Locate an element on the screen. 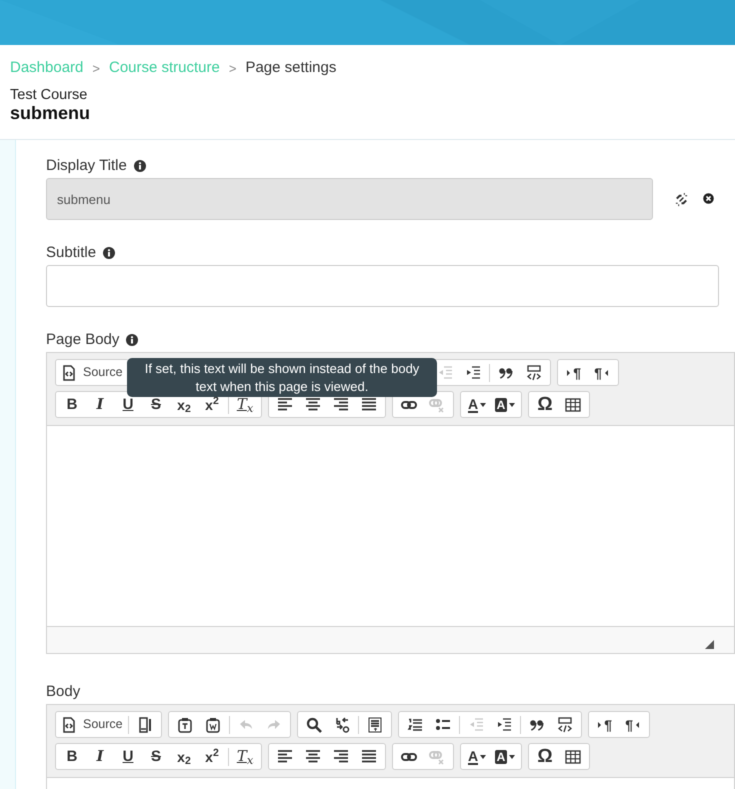  toolbar-button: x$^{2}$ is located at coordinates (212, 757).